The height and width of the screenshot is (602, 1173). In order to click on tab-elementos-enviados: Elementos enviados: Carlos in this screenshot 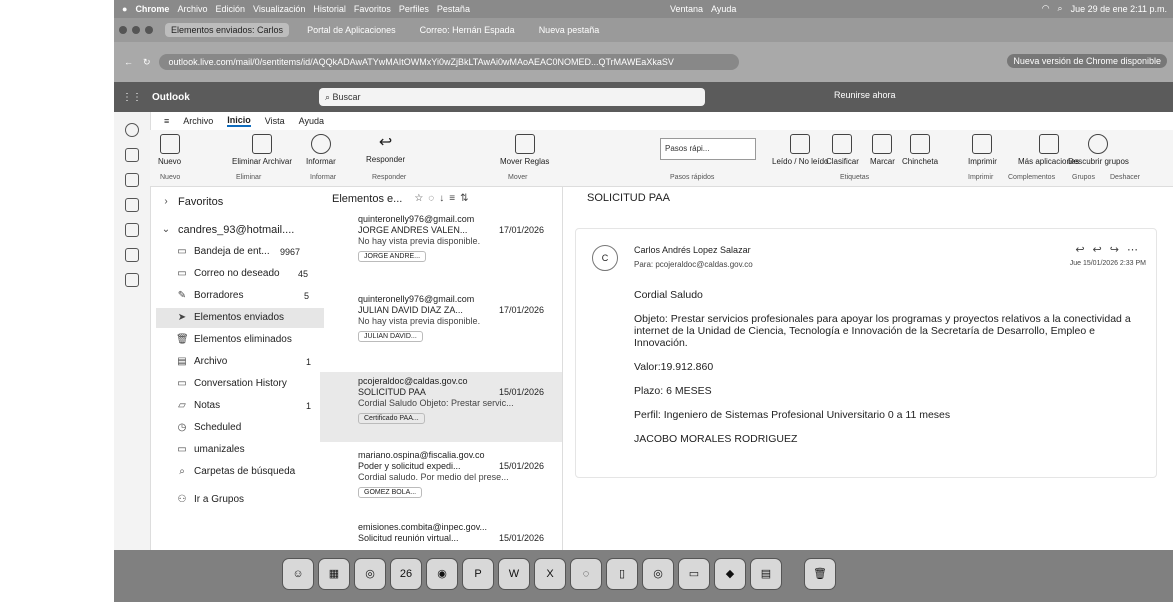, I will do `click(227, 30)`.